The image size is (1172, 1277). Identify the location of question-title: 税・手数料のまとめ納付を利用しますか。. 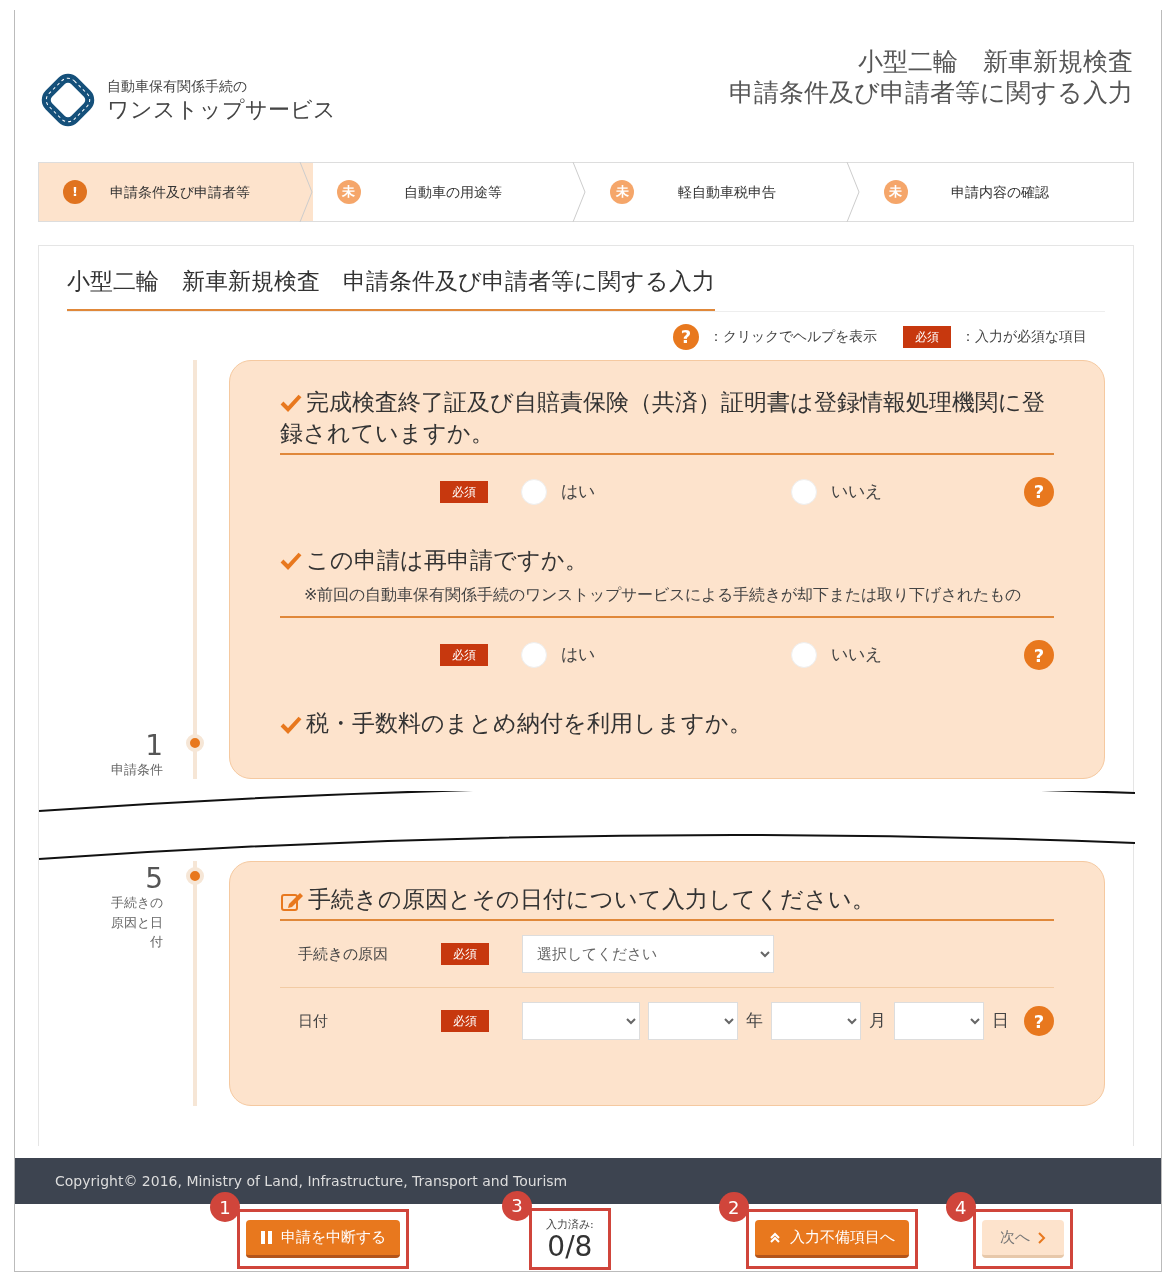
(667, 726).